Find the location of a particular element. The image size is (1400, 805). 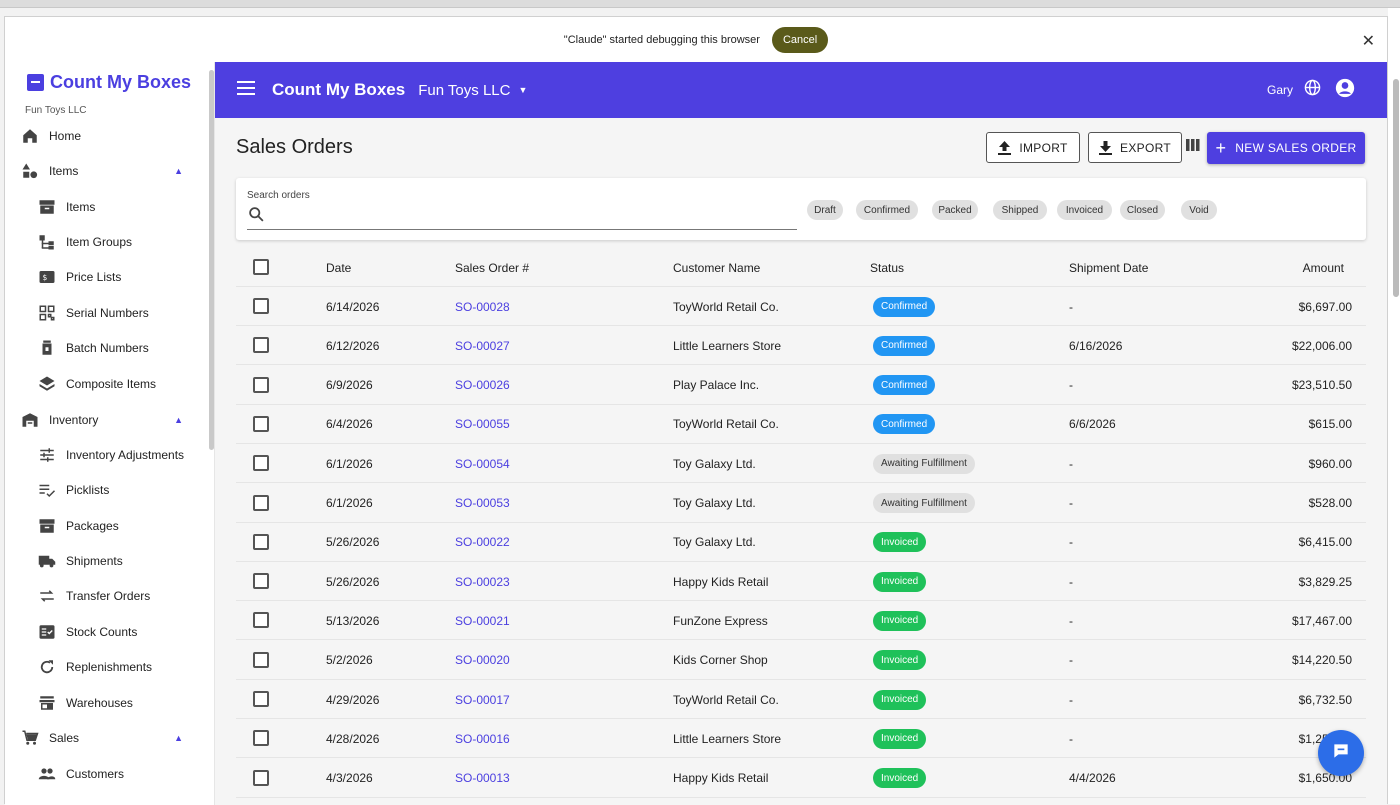

brand-name: Count My Boxes is located at coordinates (121, 82).